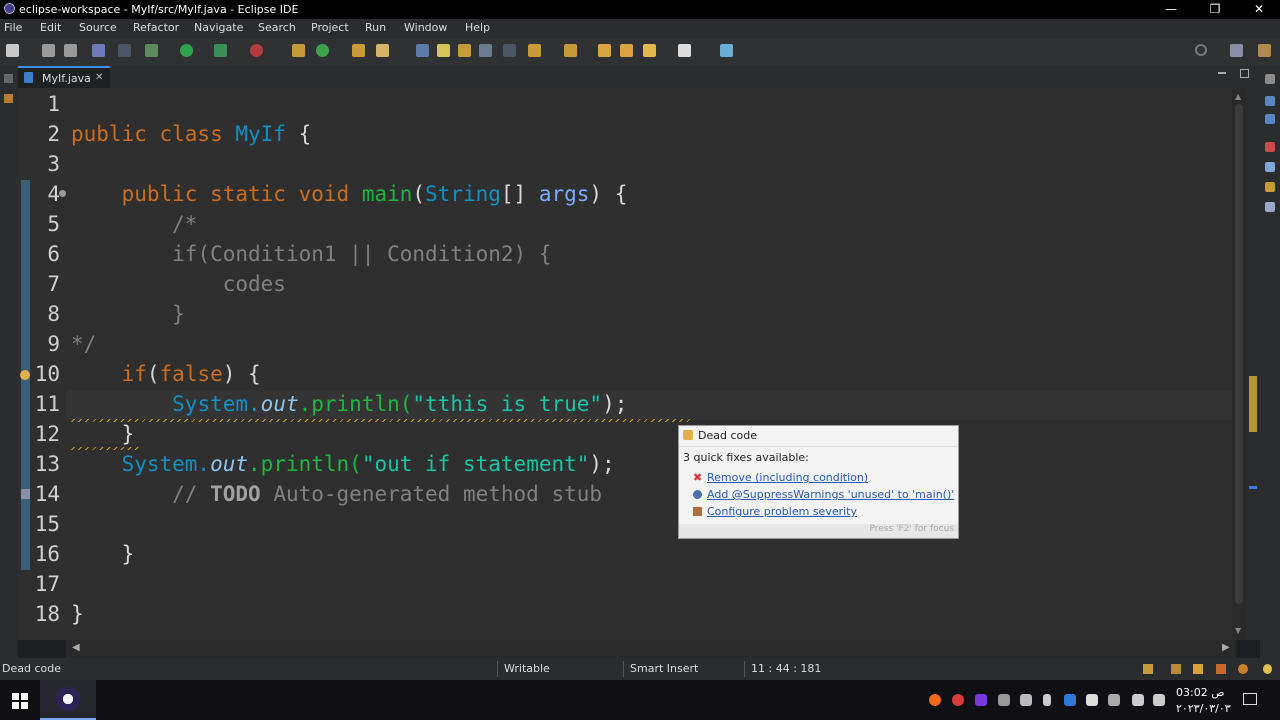 The height and width of the screenshot is (720, 1280). What do you see at coordinates (1148, 669) in the screenshot?
I see `notification-icon` at bounding box center [1148, 669].